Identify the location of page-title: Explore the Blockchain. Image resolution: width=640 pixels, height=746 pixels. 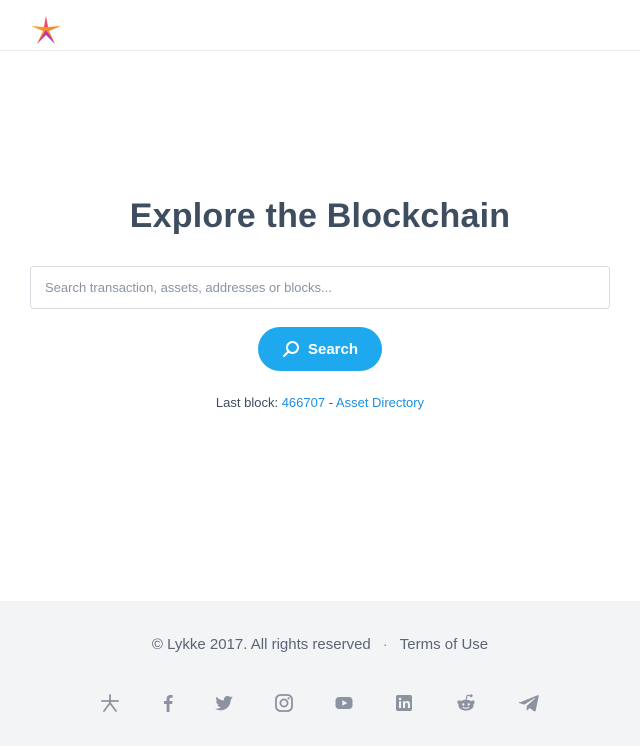
(320, 216).